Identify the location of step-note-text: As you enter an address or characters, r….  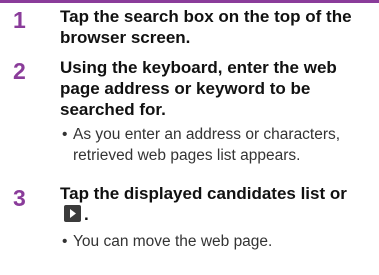
(207, 145).